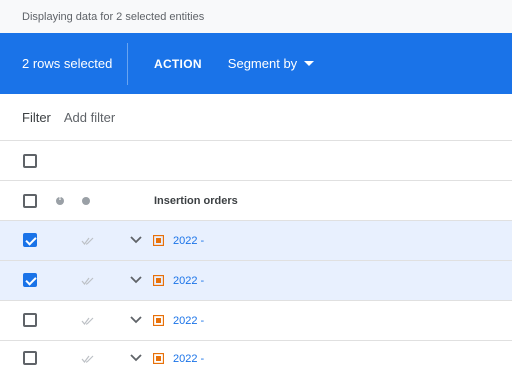 The width and height of the screenshot is (512, 374). I want to click on warning-icon, so click(60, 199).